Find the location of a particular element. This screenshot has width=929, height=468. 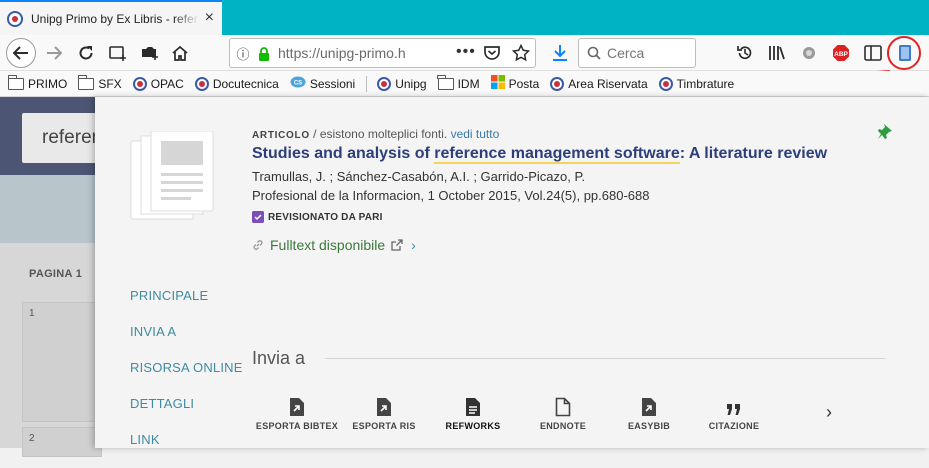

history-icon is located at coordinates (744, 53).